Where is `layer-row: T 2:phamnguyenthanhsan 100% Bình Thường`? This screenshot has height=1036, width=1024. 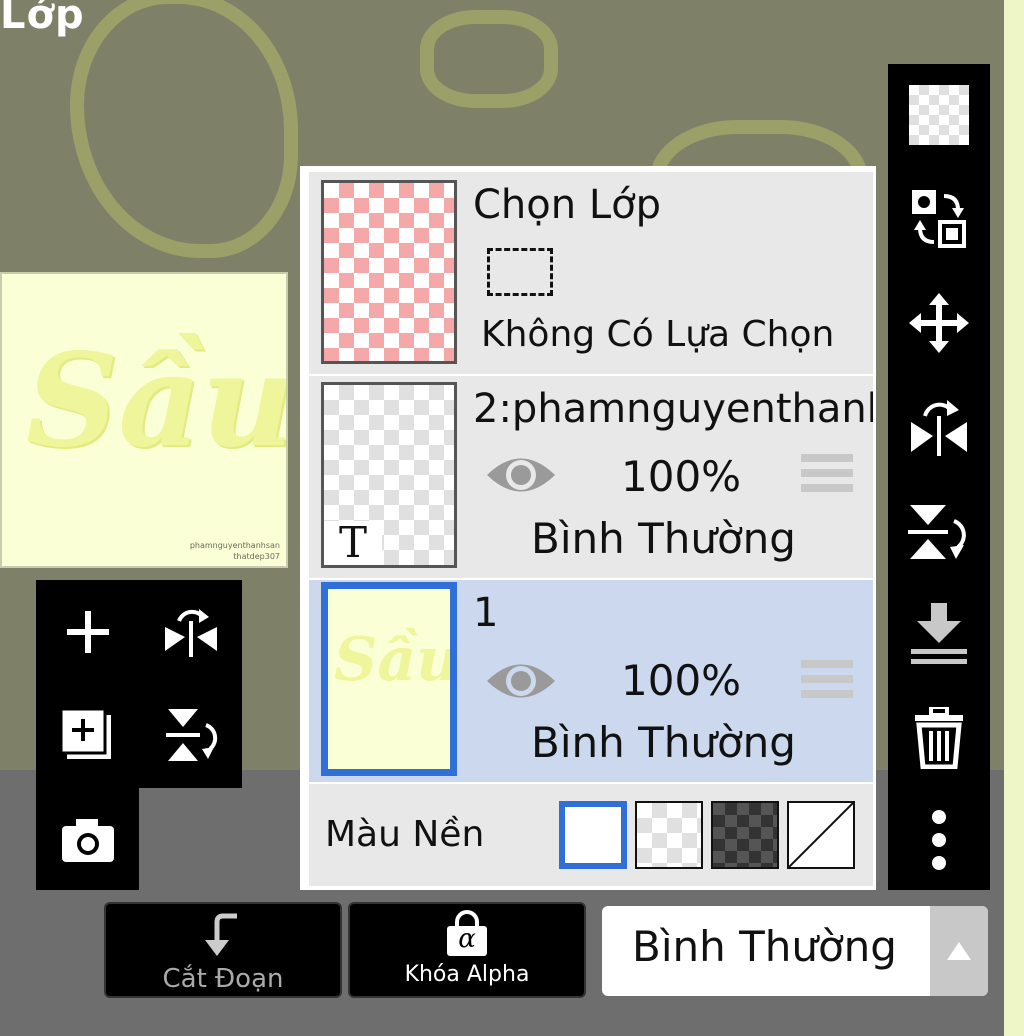
layer-row: T 2:phamnguyenthanhsan 100% Bình Thường is located at coordinates (591, 478).